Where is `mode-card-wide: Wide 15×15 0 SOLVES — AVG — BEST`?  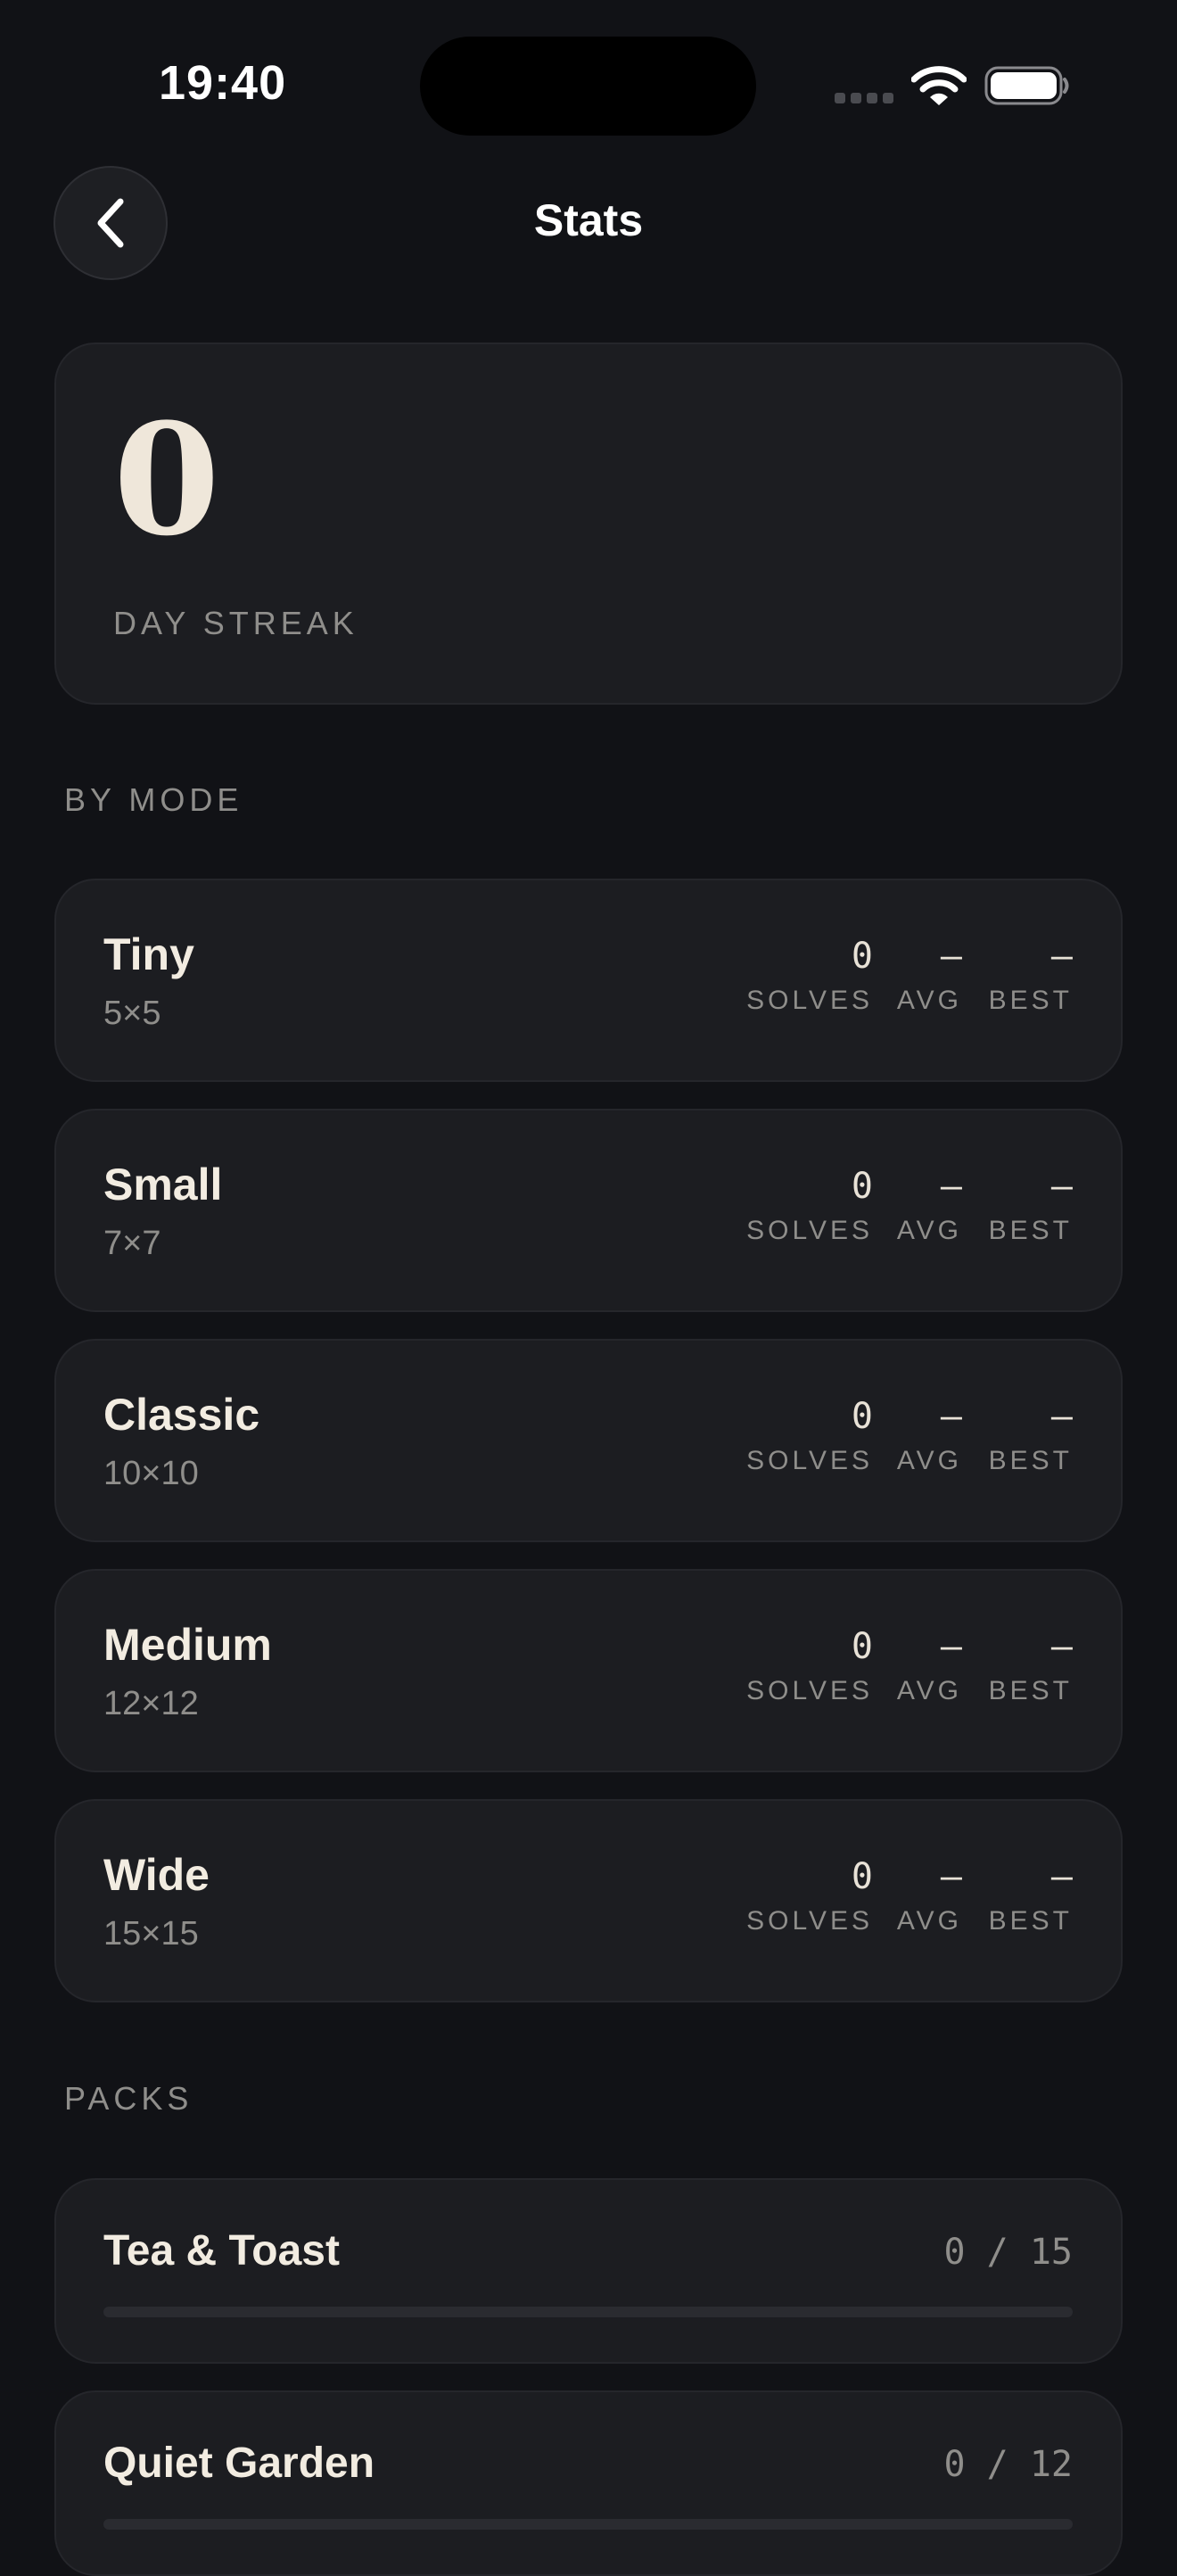 mode-card-wide: Wide 15×15 0 SOLVES — AVG — BEST is located at coordinates (588, 1901).